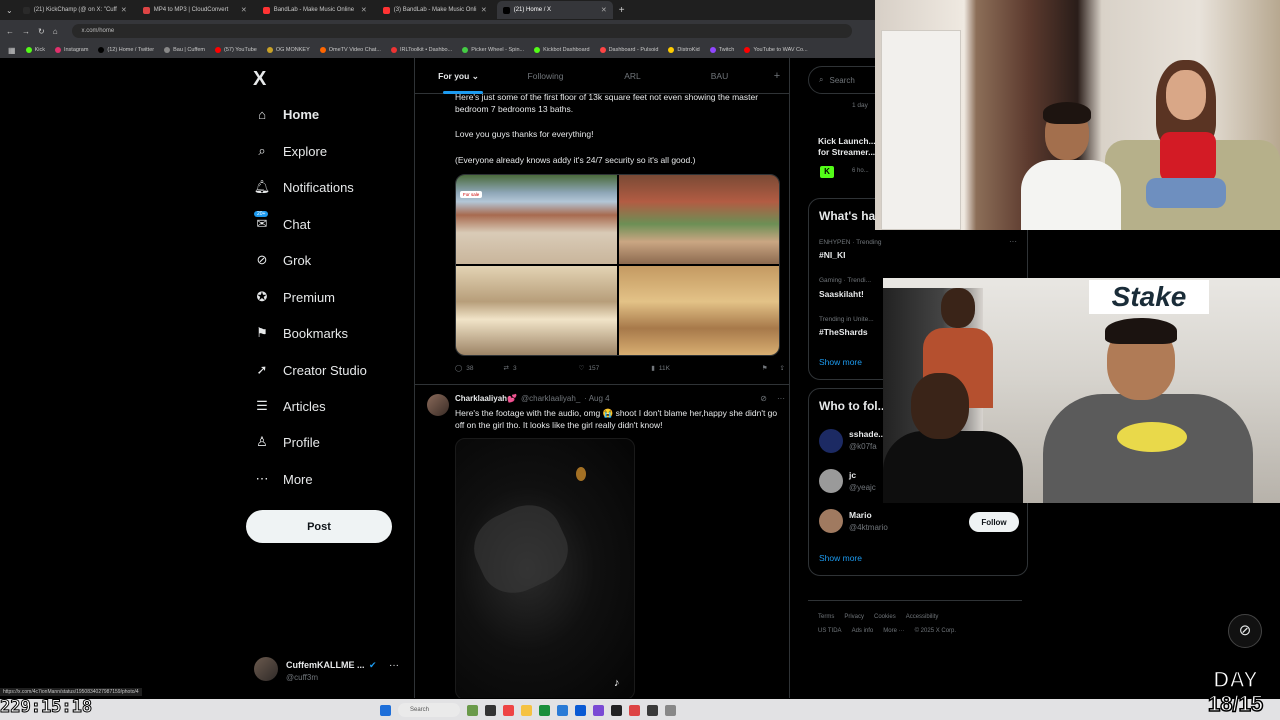 The height and width of the screenshot is (720, 1280). I want to click on sidebar-item-explore: ⌕ Explore, so click(290, 151).